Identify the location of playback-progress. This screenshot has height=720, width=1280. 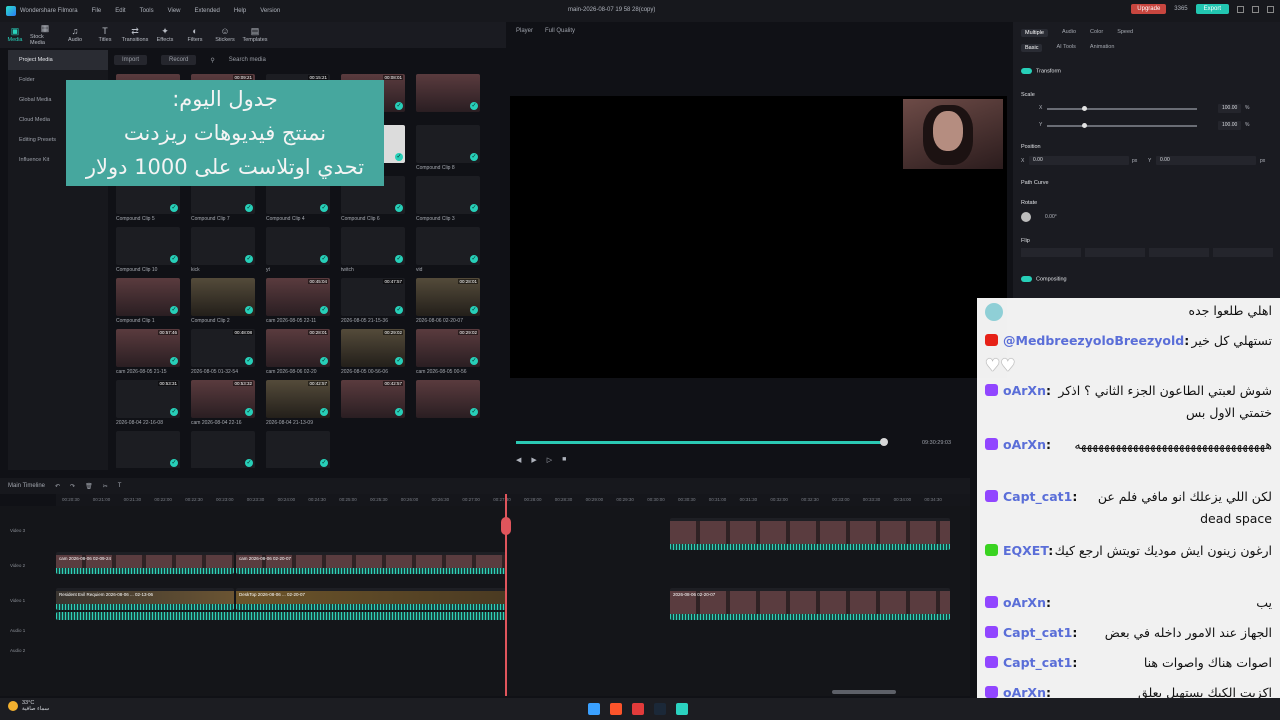
(700, 442).